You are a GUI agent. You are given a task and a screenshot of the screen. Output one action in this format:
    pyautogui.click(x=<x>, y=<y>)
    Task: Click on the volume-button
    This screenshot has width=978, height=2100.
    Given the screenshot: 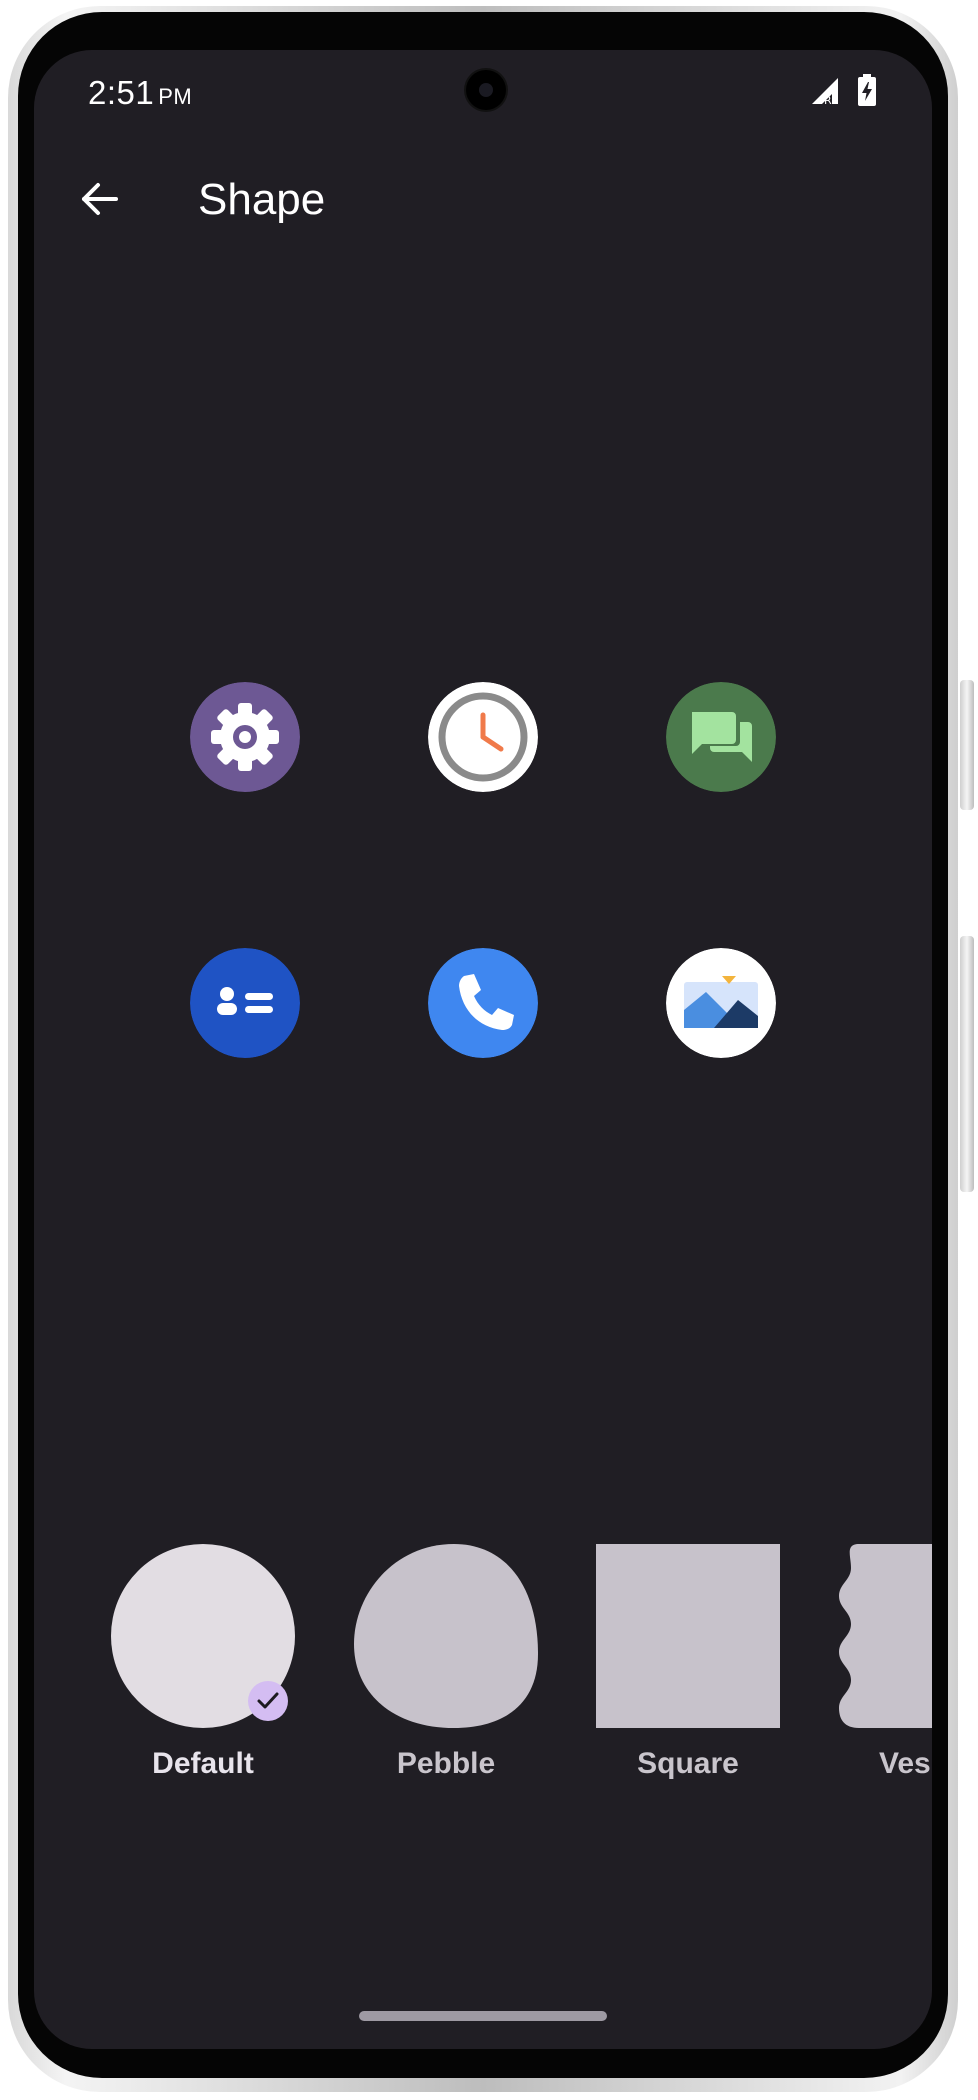 What is the action you would take?
    pyautogui.click(x=967, y=745)
    